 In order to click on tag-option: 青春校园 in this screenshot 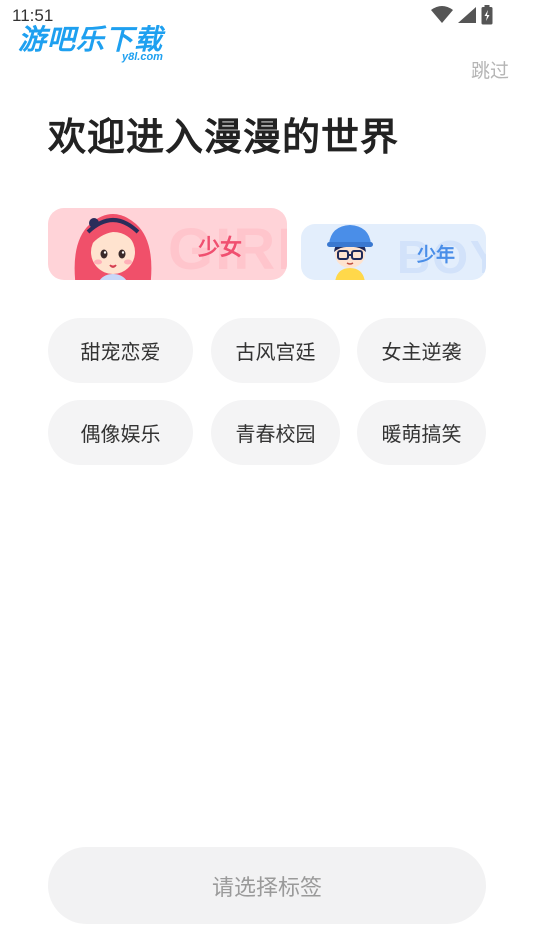, I will do `click(275, 432)`.